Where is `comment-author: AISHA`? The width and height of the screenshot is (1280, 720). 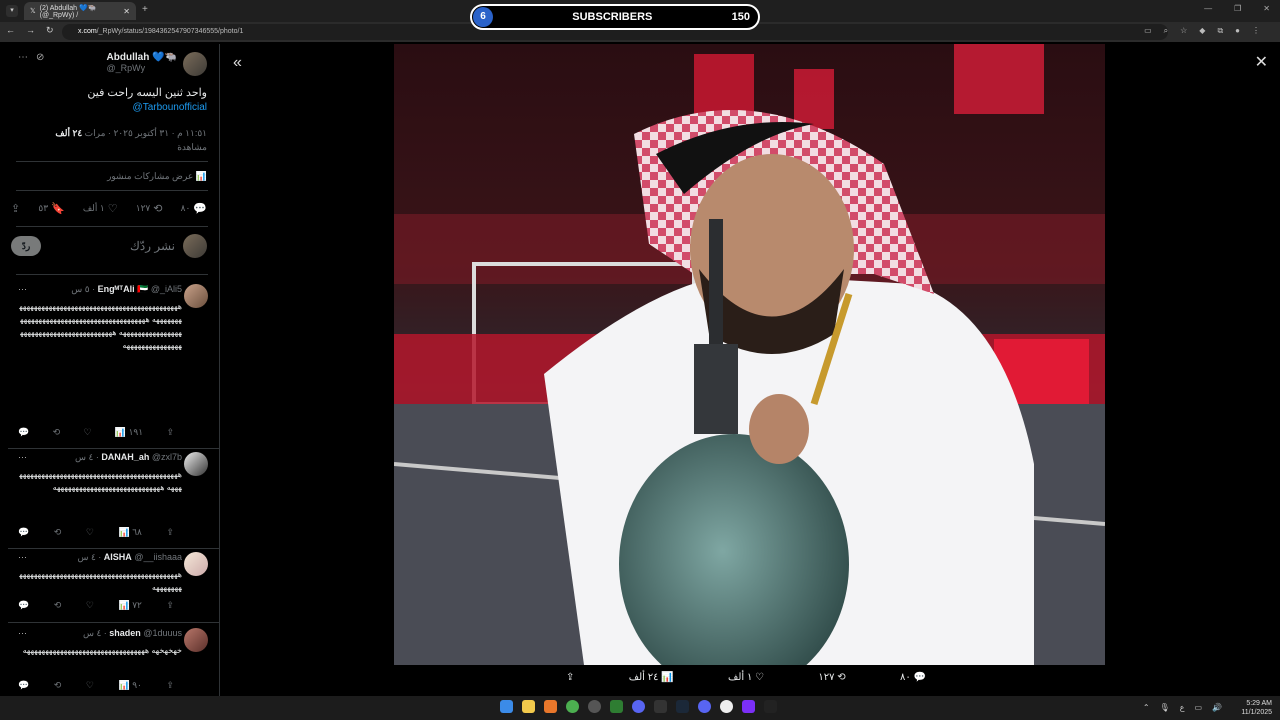
comment-author: AISHA is located at coordinates (118, 557).